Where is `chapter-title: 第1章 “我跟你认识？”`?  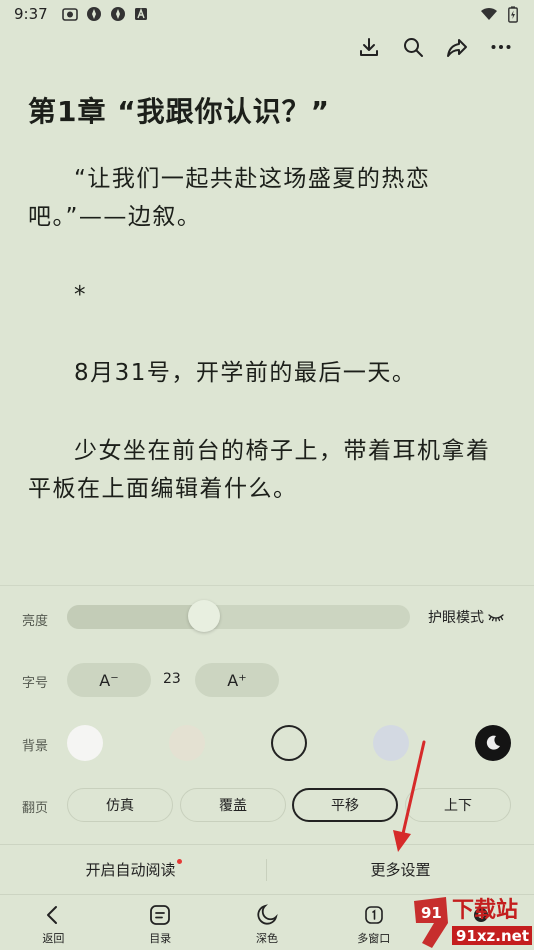 chapter-title: 第1章 “我跟你认识？” is located at coordinates (179, 111).